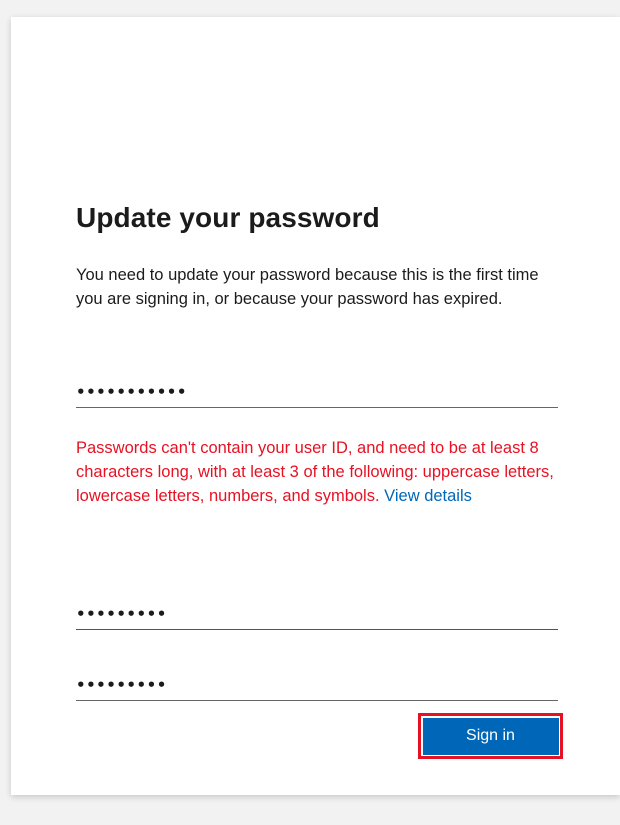  I want to click on sign-in-button: Sign in, so click(490, 736).